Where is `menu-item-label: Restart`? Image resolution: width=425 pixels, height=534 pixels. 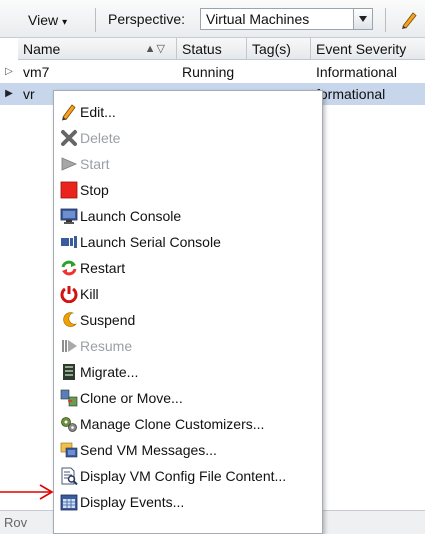 menu-item-label: Restart is located at coordinates (103, 268).